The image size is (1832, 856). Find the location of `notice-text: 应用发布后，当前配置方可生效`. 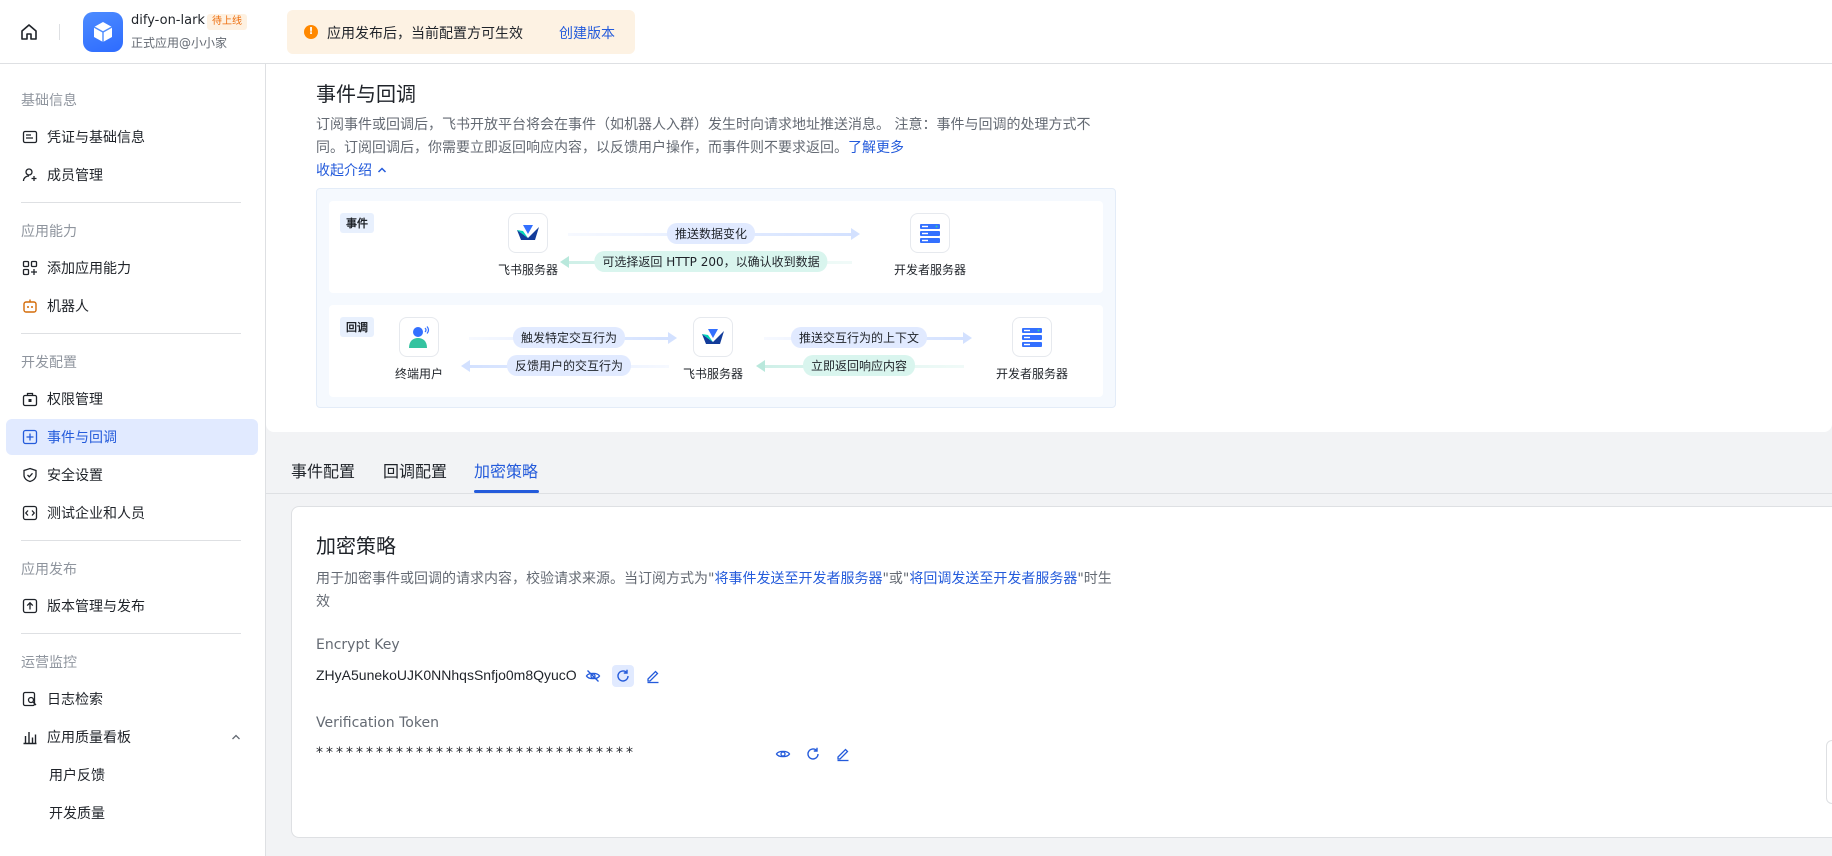

notice-text: 应用发布后，当前配置方可生效 is located at coordinates (425, 34).